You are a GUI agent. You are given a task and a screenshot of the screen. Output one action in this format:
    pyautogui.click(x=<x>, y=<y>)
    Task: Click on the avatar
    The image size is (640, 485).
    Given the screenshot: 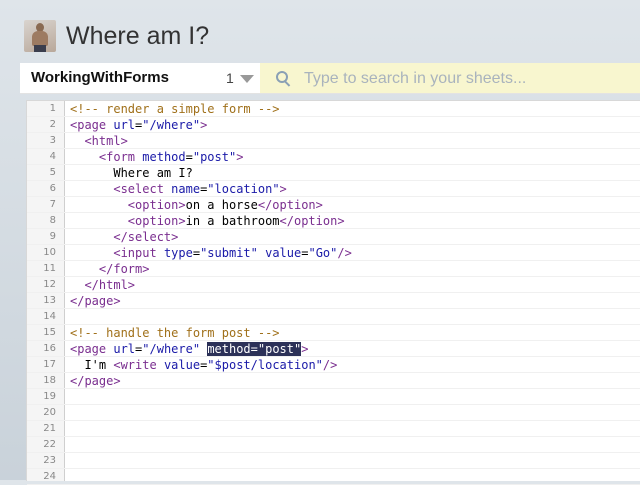 What is the action you would take?
    pyautogui.click(x=40, y=36)
    